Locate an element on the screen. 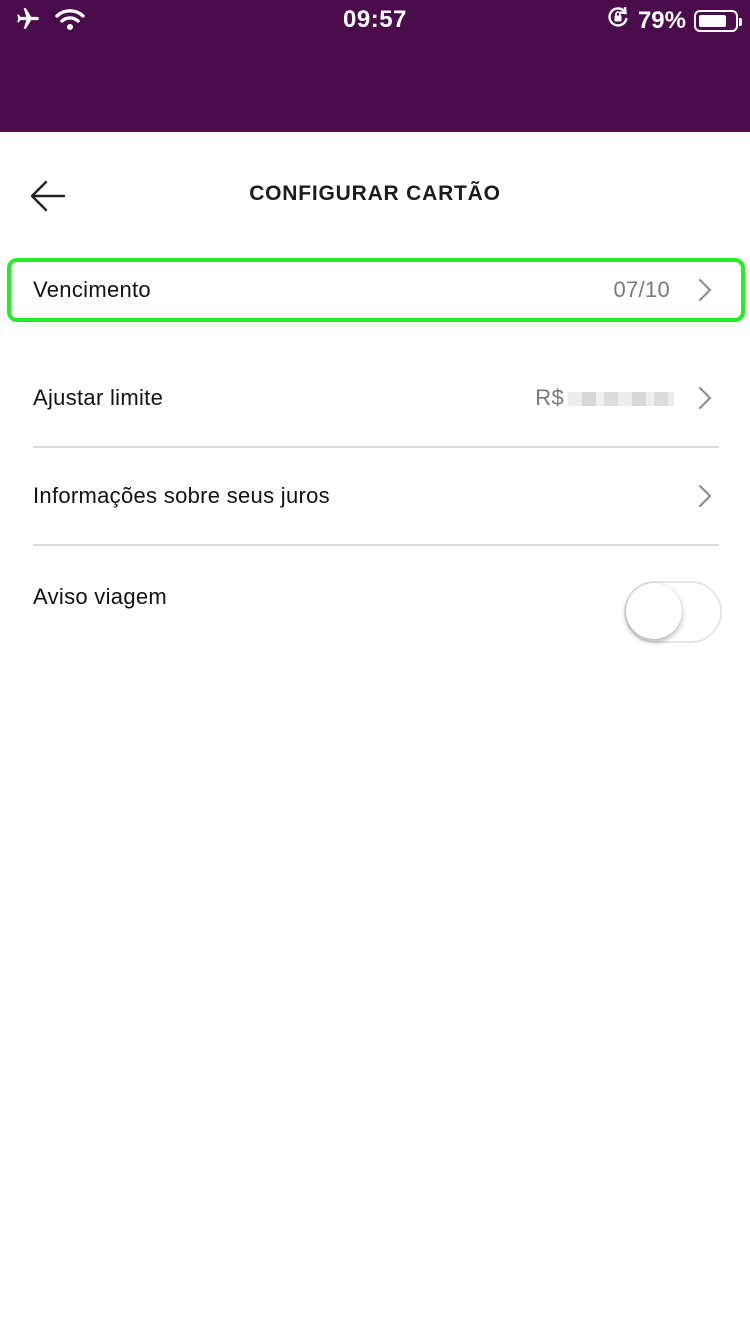 This screenshot has width=750, height=1334. travel-notice-toggle is located at coordinates (673, 612).